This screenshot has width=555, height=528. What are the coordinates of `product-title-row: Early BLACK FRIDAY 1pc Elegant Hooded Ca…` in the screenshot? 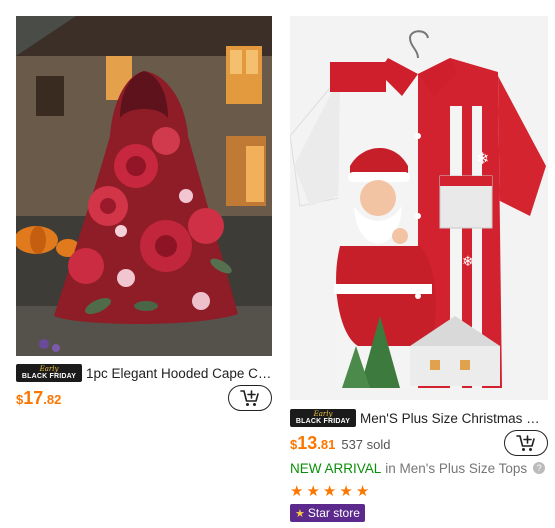 It's located at (144, 373).